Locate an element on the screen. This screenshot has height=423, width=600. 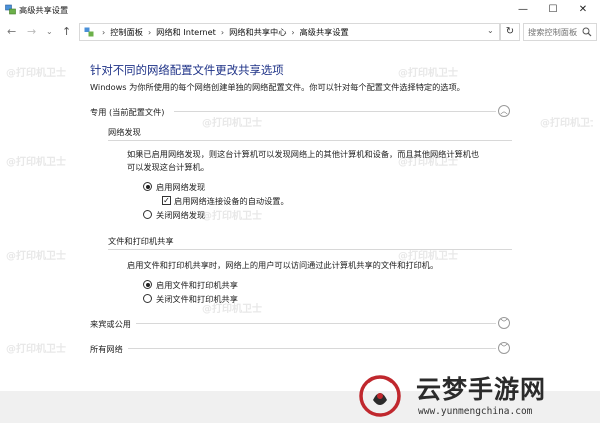
maximize-button: ☐ is located at coordinates (553, 9).